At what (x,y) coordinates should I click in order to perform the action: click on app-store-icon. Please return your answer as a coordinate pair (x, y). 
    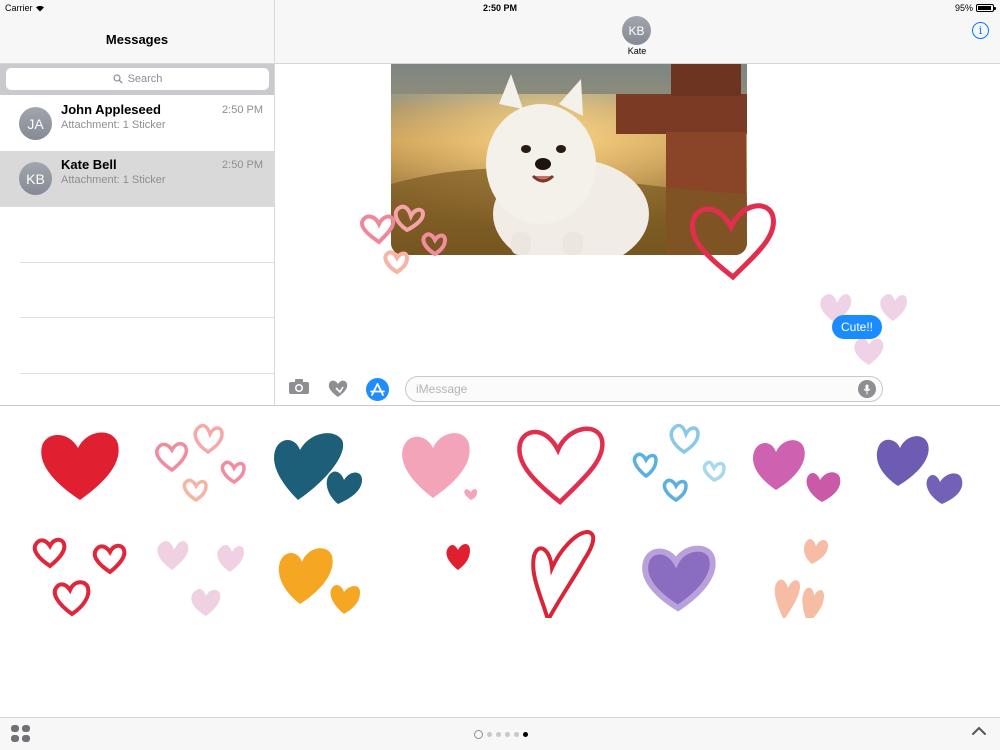
    Looking at the image, I should click on (377, 389).